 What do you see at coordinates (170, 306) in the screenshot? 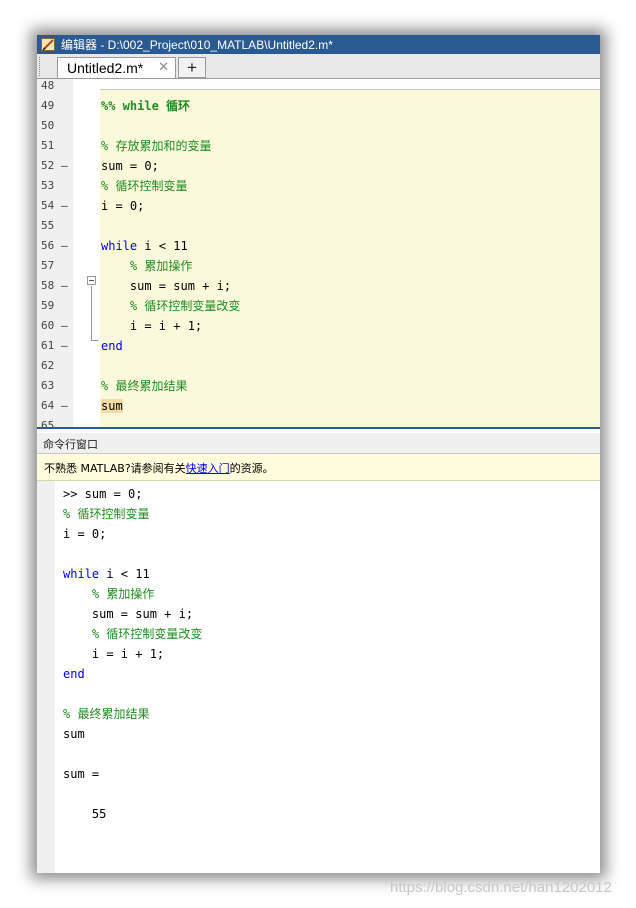
I see `code-text: % 循环控制变量改变` at bounding box center [170, 306].